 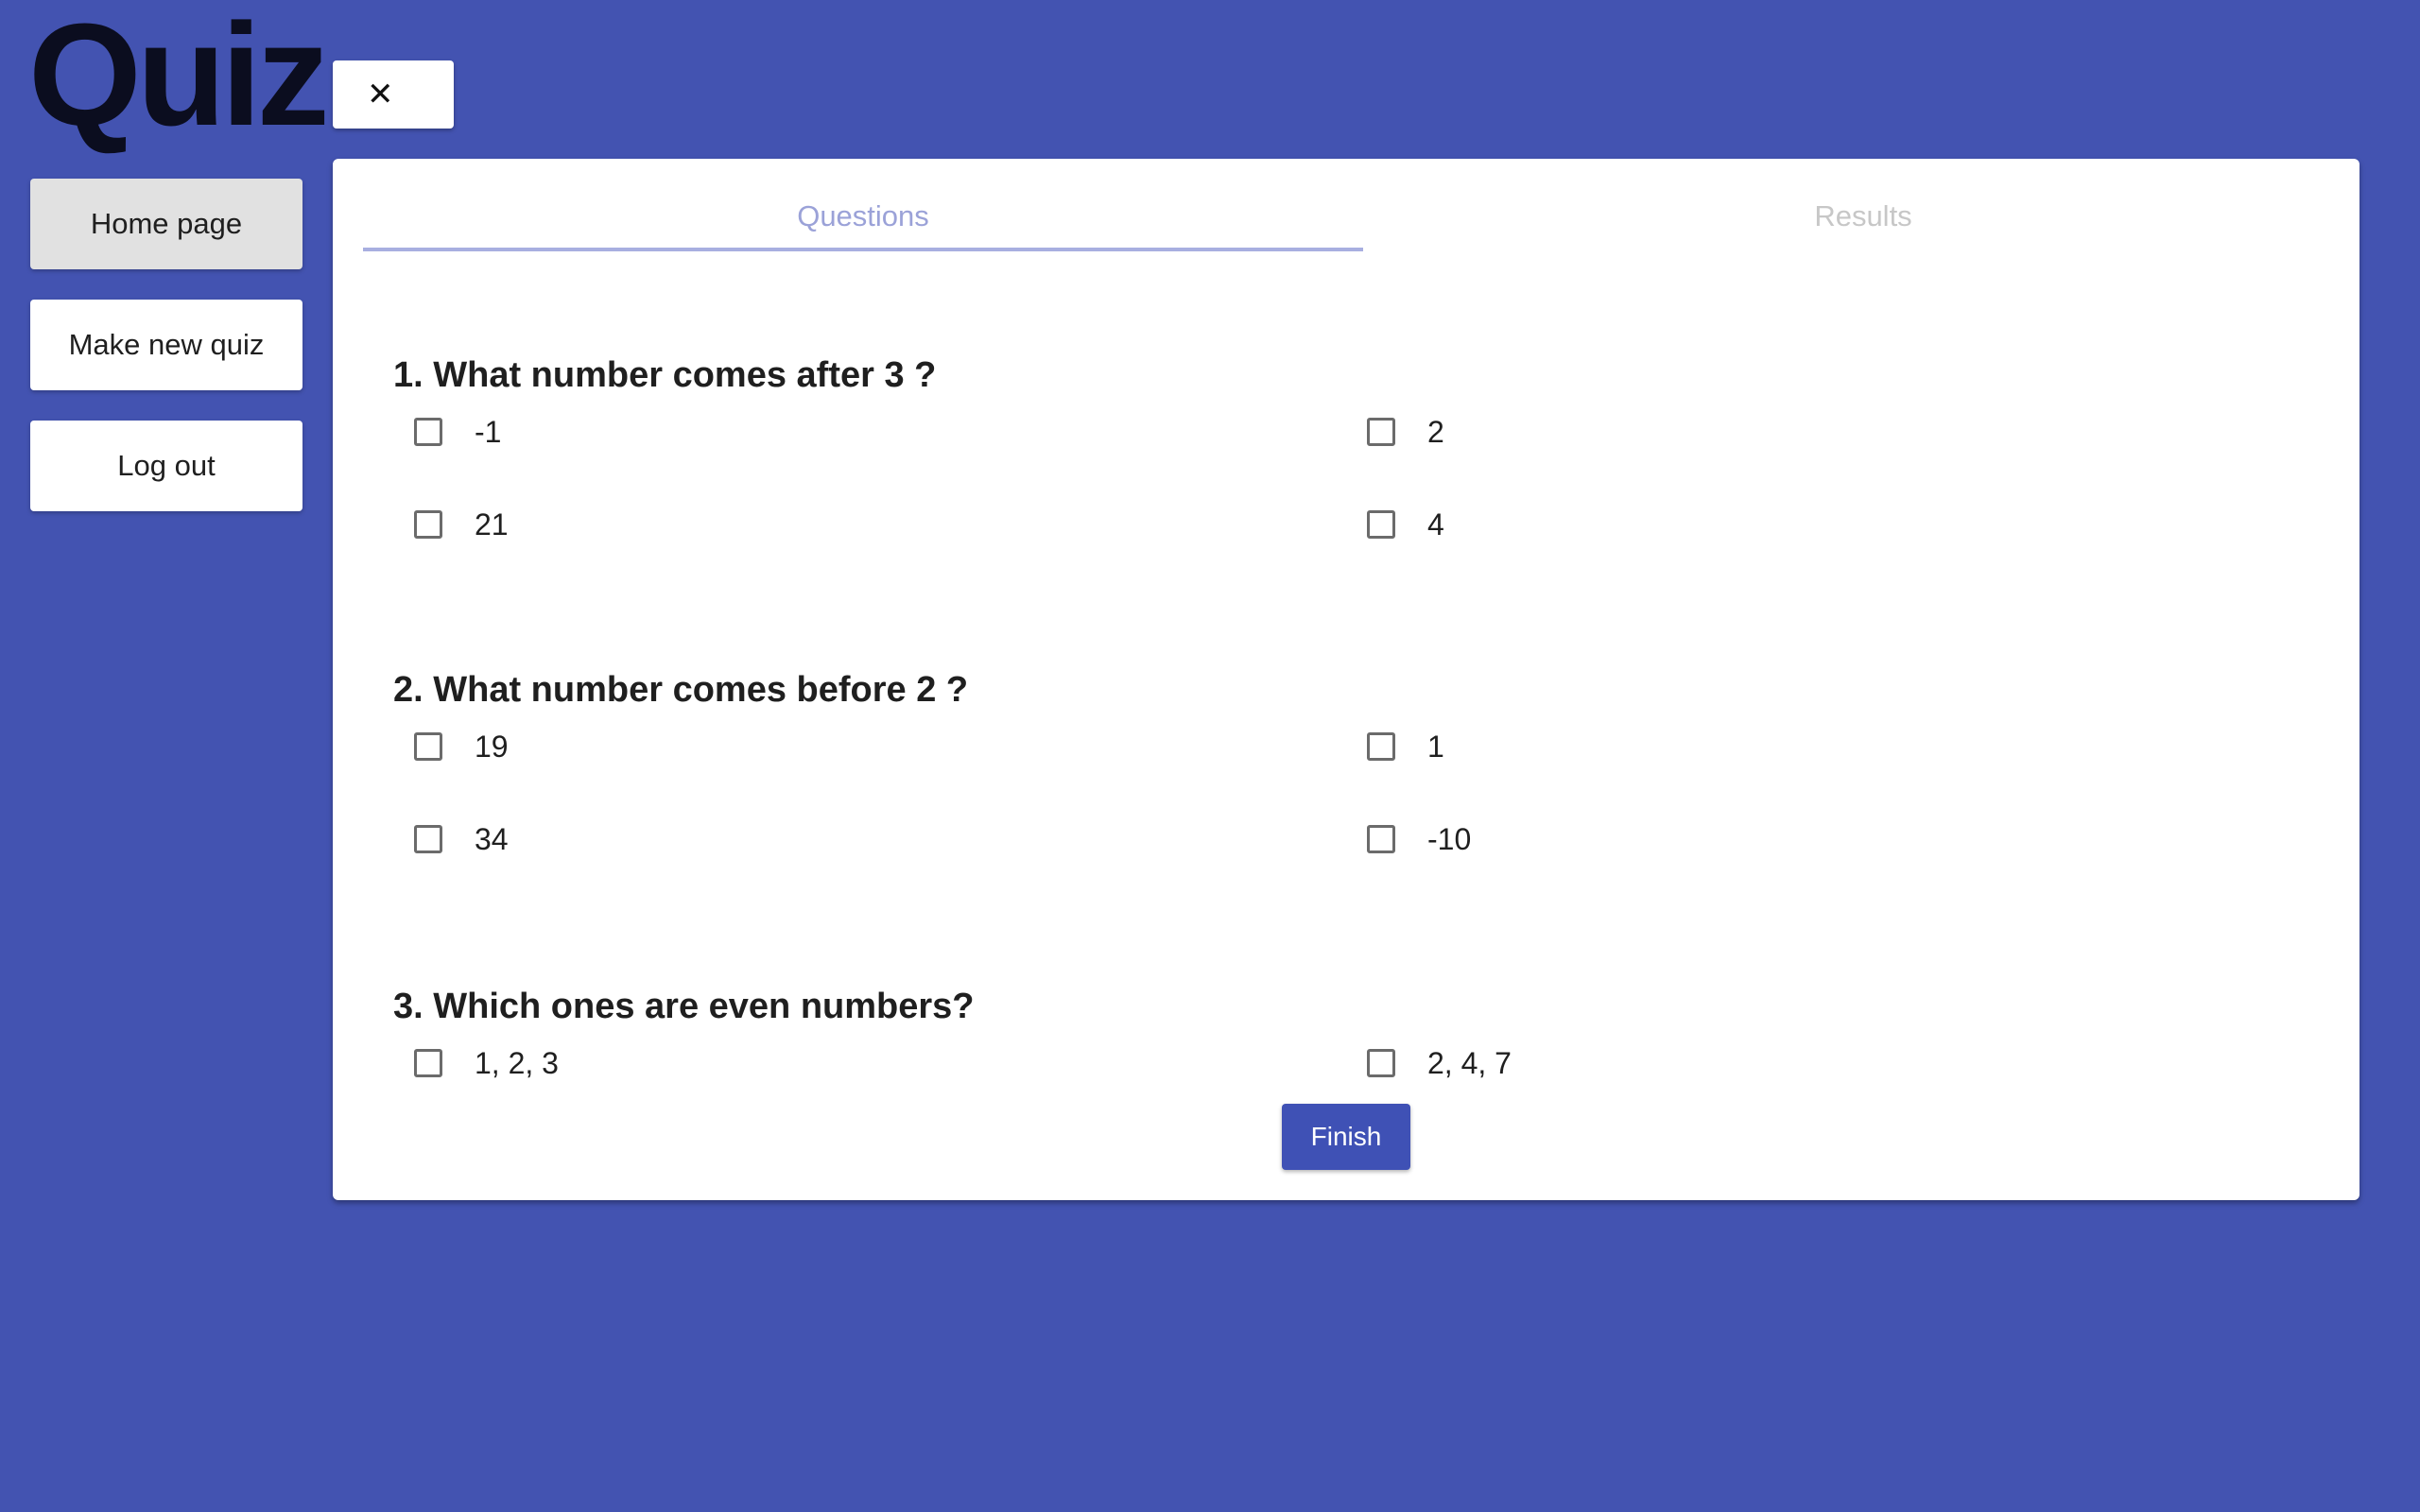 I want to click on answer-option: 34, so click(x=451, y=839).